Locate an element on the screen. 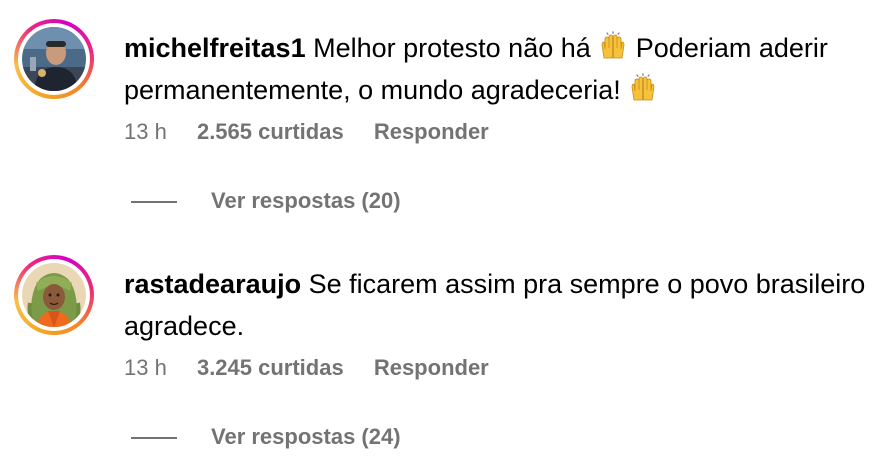  avatar-illustration is located at coordinates (54, 295).